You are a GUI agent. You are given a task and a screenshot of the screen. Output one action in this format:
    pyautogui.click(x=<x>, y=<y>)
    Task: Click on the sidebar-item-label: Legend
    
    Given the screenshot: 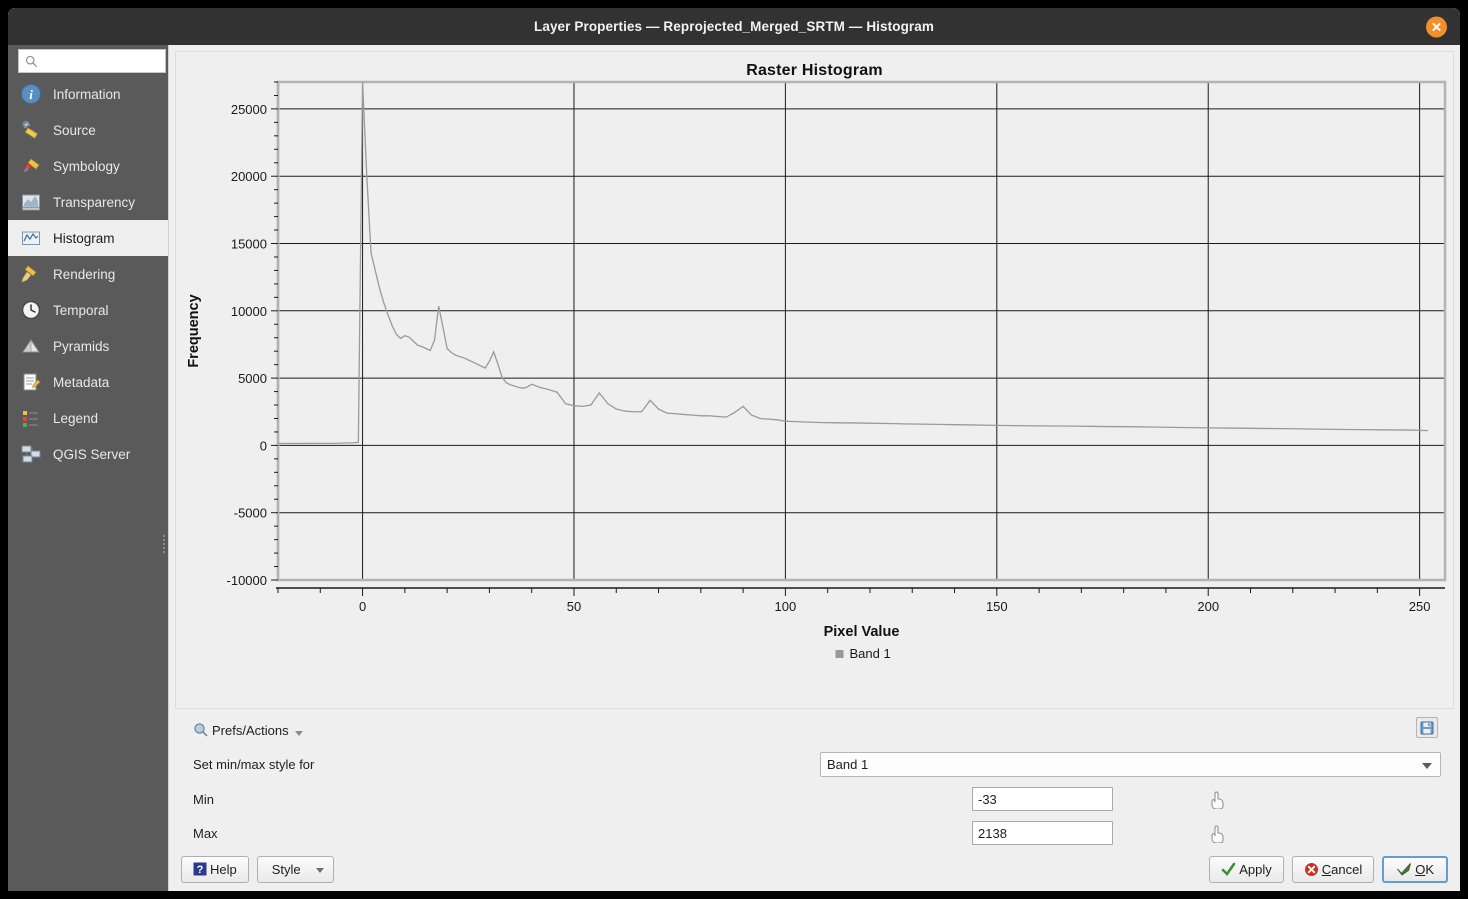 What is the action you would take?
    pyautogui.click(x=76, y=418)
    